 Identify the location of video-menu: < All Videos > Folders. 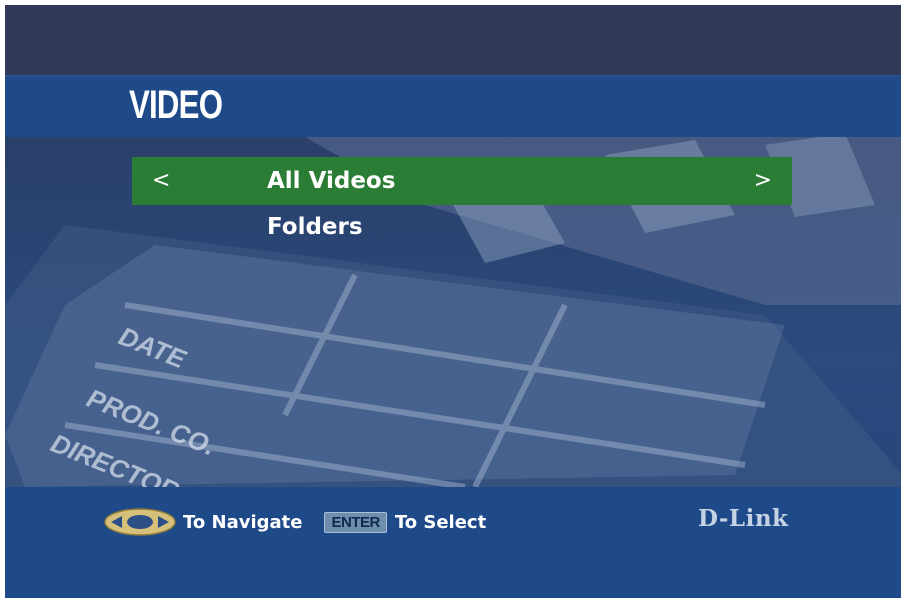
(462, 203).